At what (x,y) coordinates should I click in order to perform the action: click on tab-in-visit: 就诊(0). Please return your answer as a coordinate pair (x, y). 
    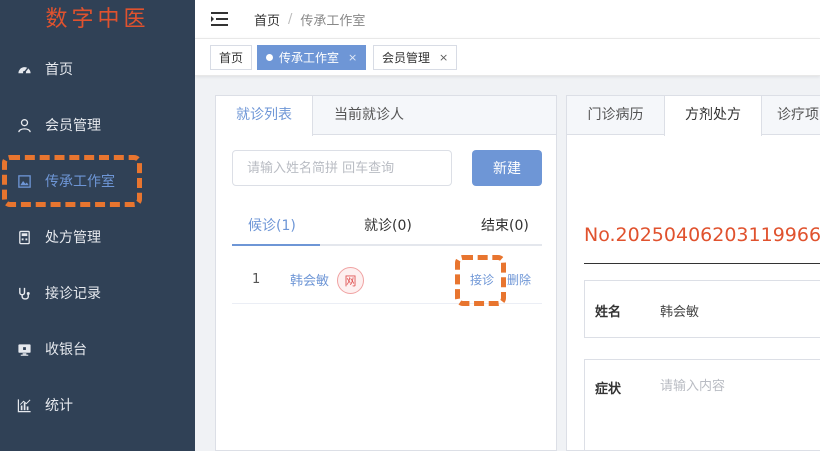
    Looking at the image, I should click on (388, 226).